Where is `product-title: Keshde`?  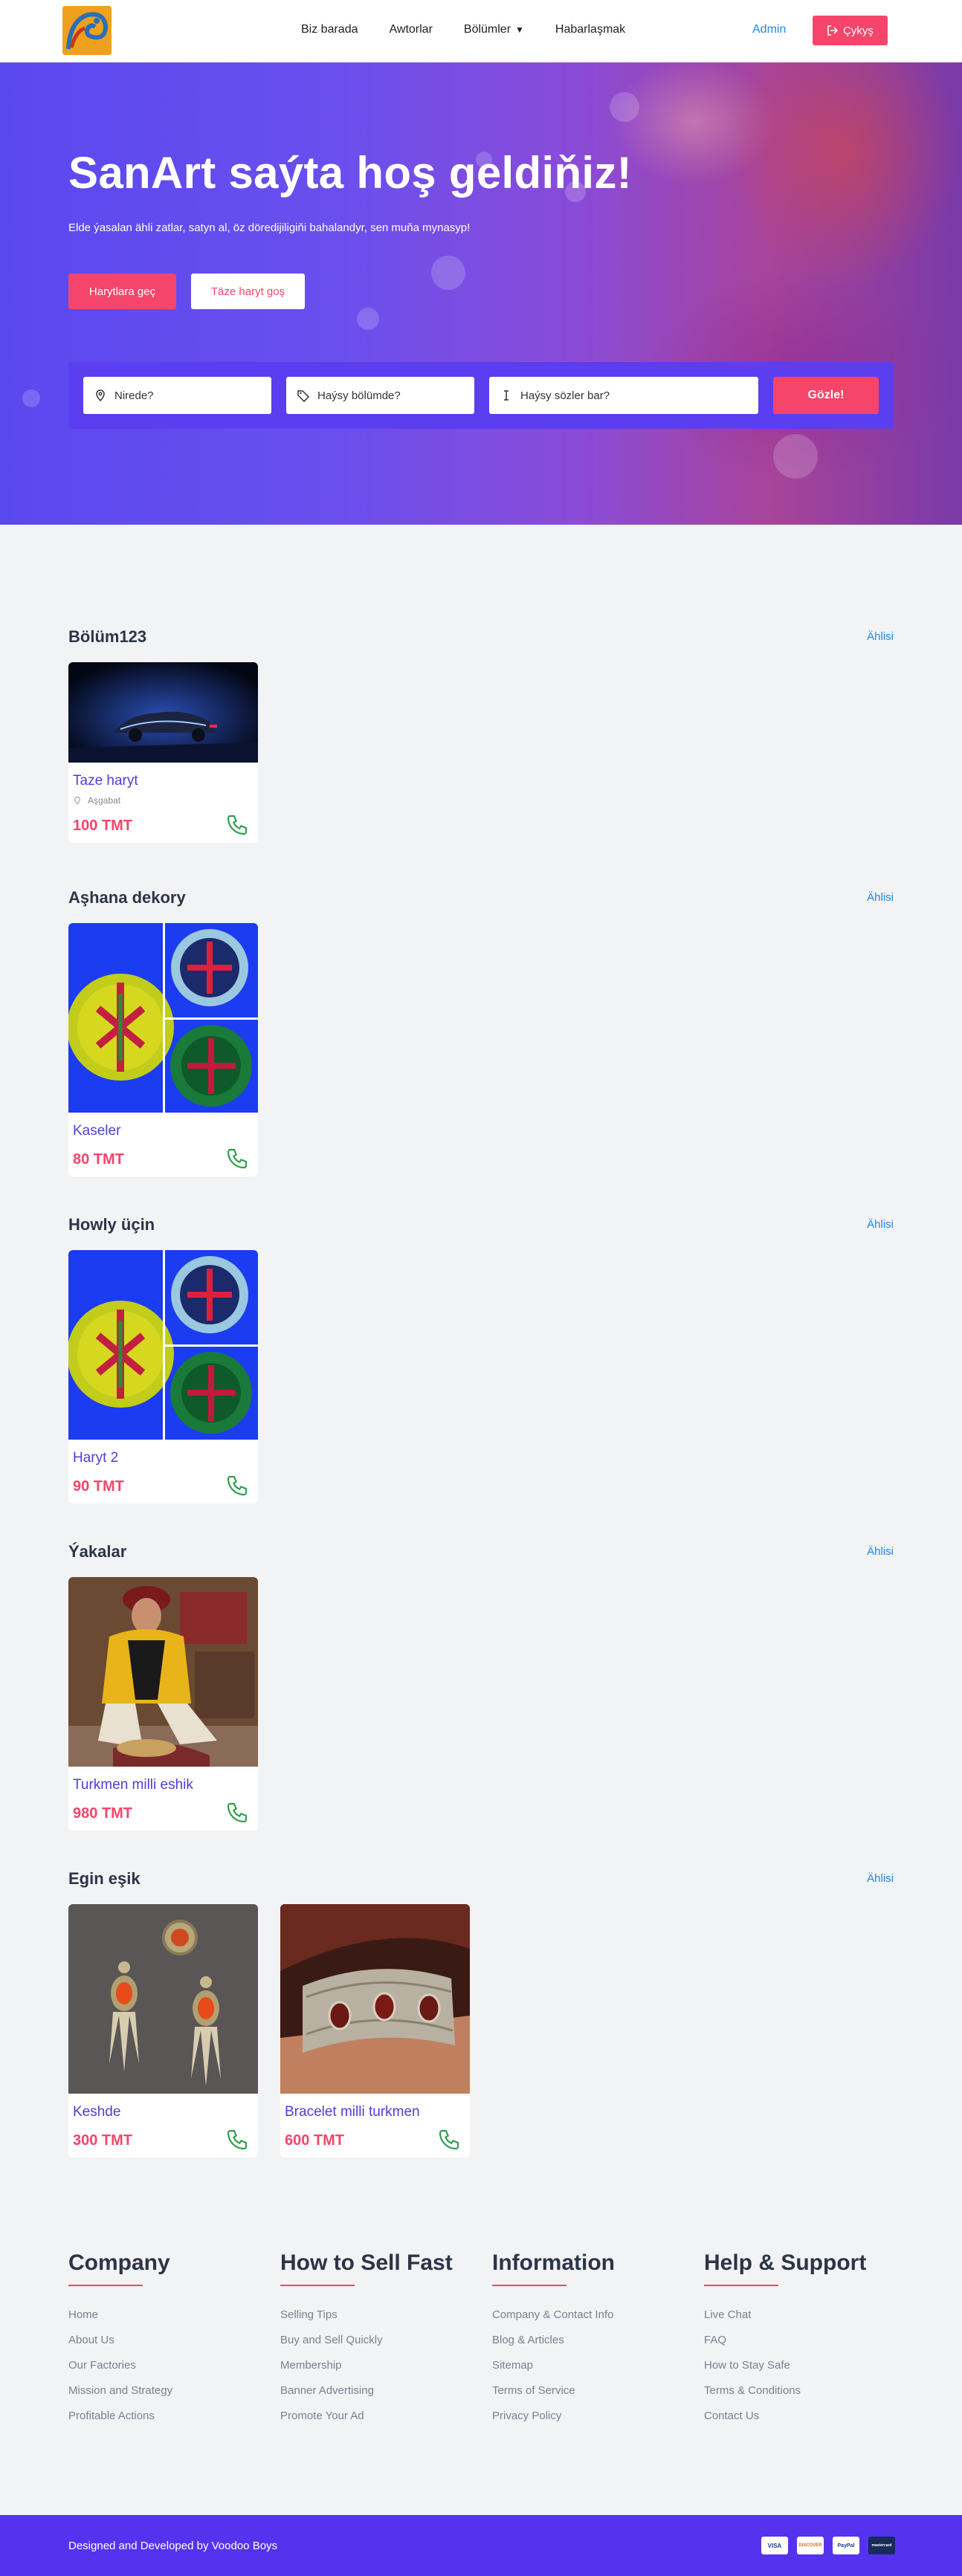 product-title: Keshde is located at coordinates (163, 2107).